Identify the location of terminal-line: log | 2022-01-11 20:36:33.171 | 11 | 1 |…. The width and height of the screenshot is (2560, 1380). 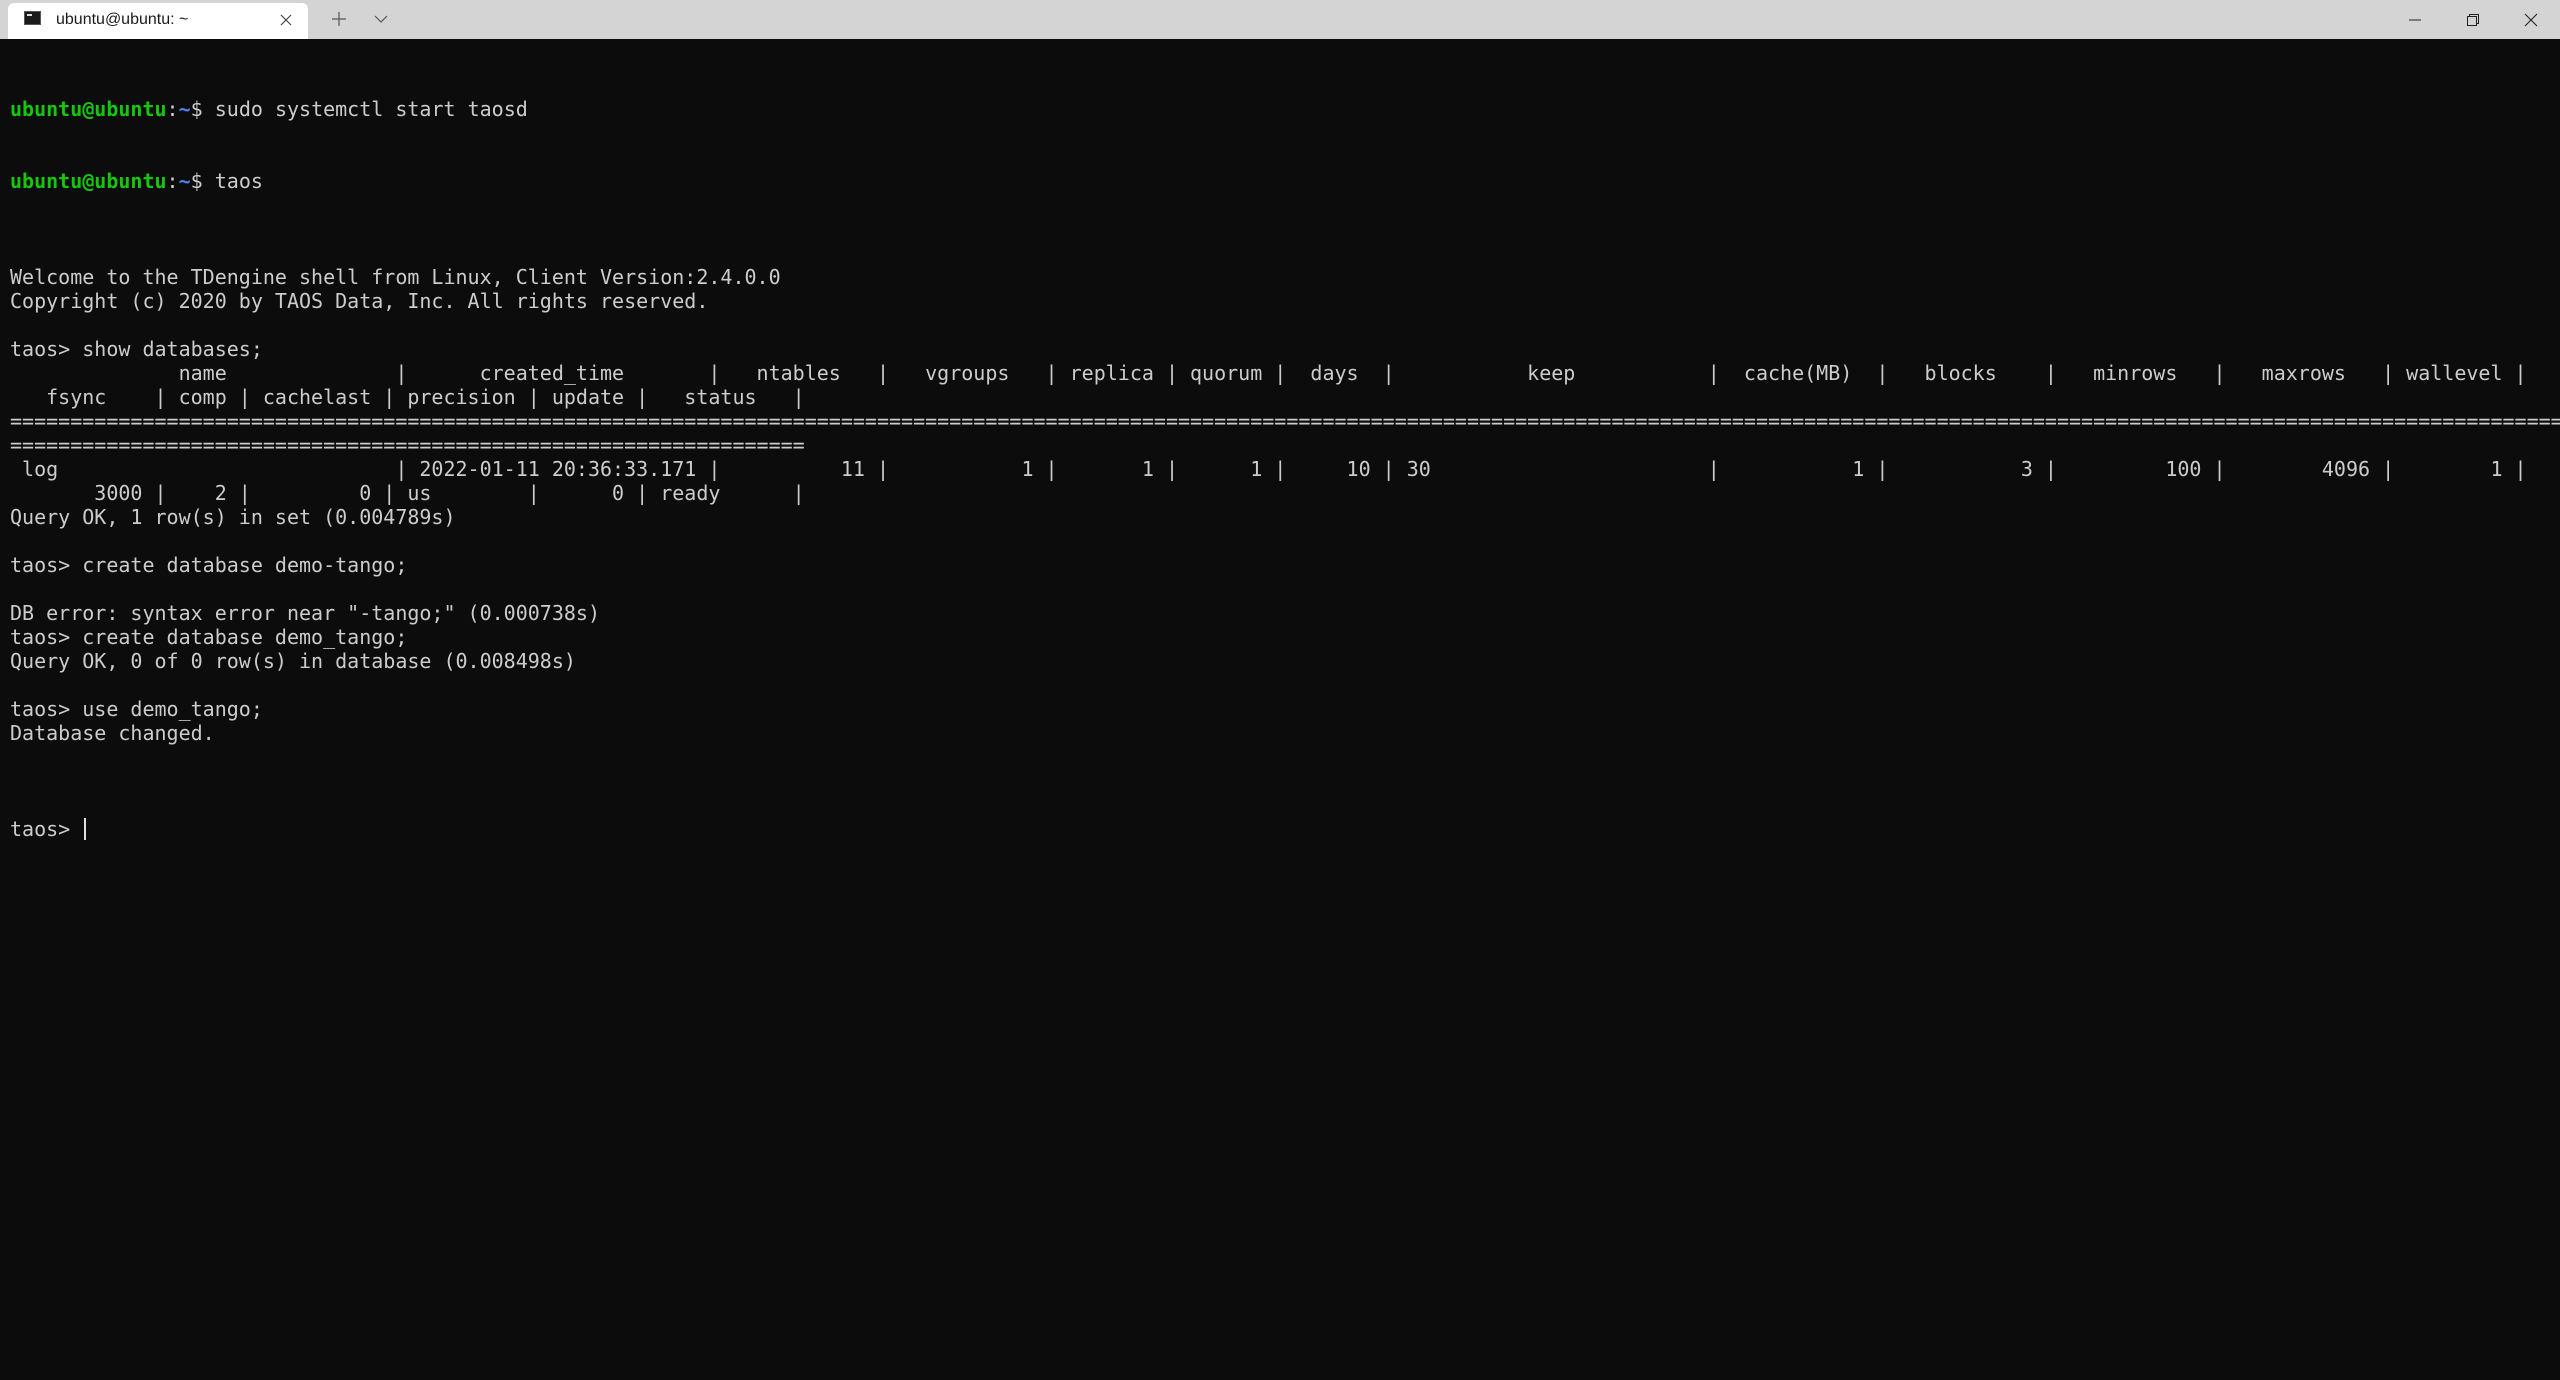
(1268, 469).